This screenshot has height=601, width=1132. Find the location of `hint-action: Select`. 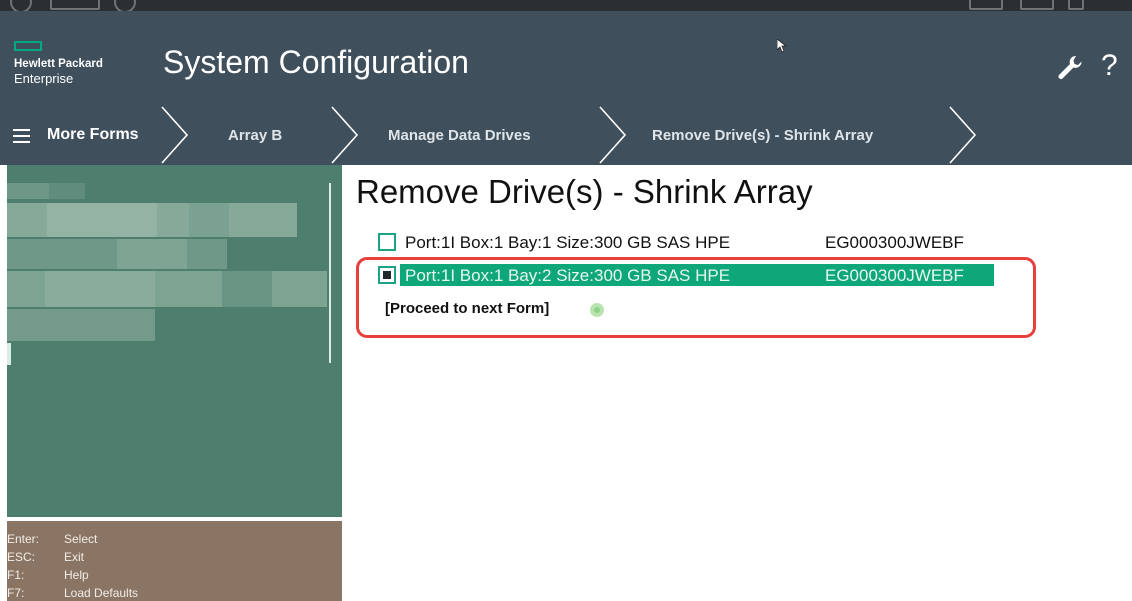

hint-action: Select is located at coordinates (81, 539).